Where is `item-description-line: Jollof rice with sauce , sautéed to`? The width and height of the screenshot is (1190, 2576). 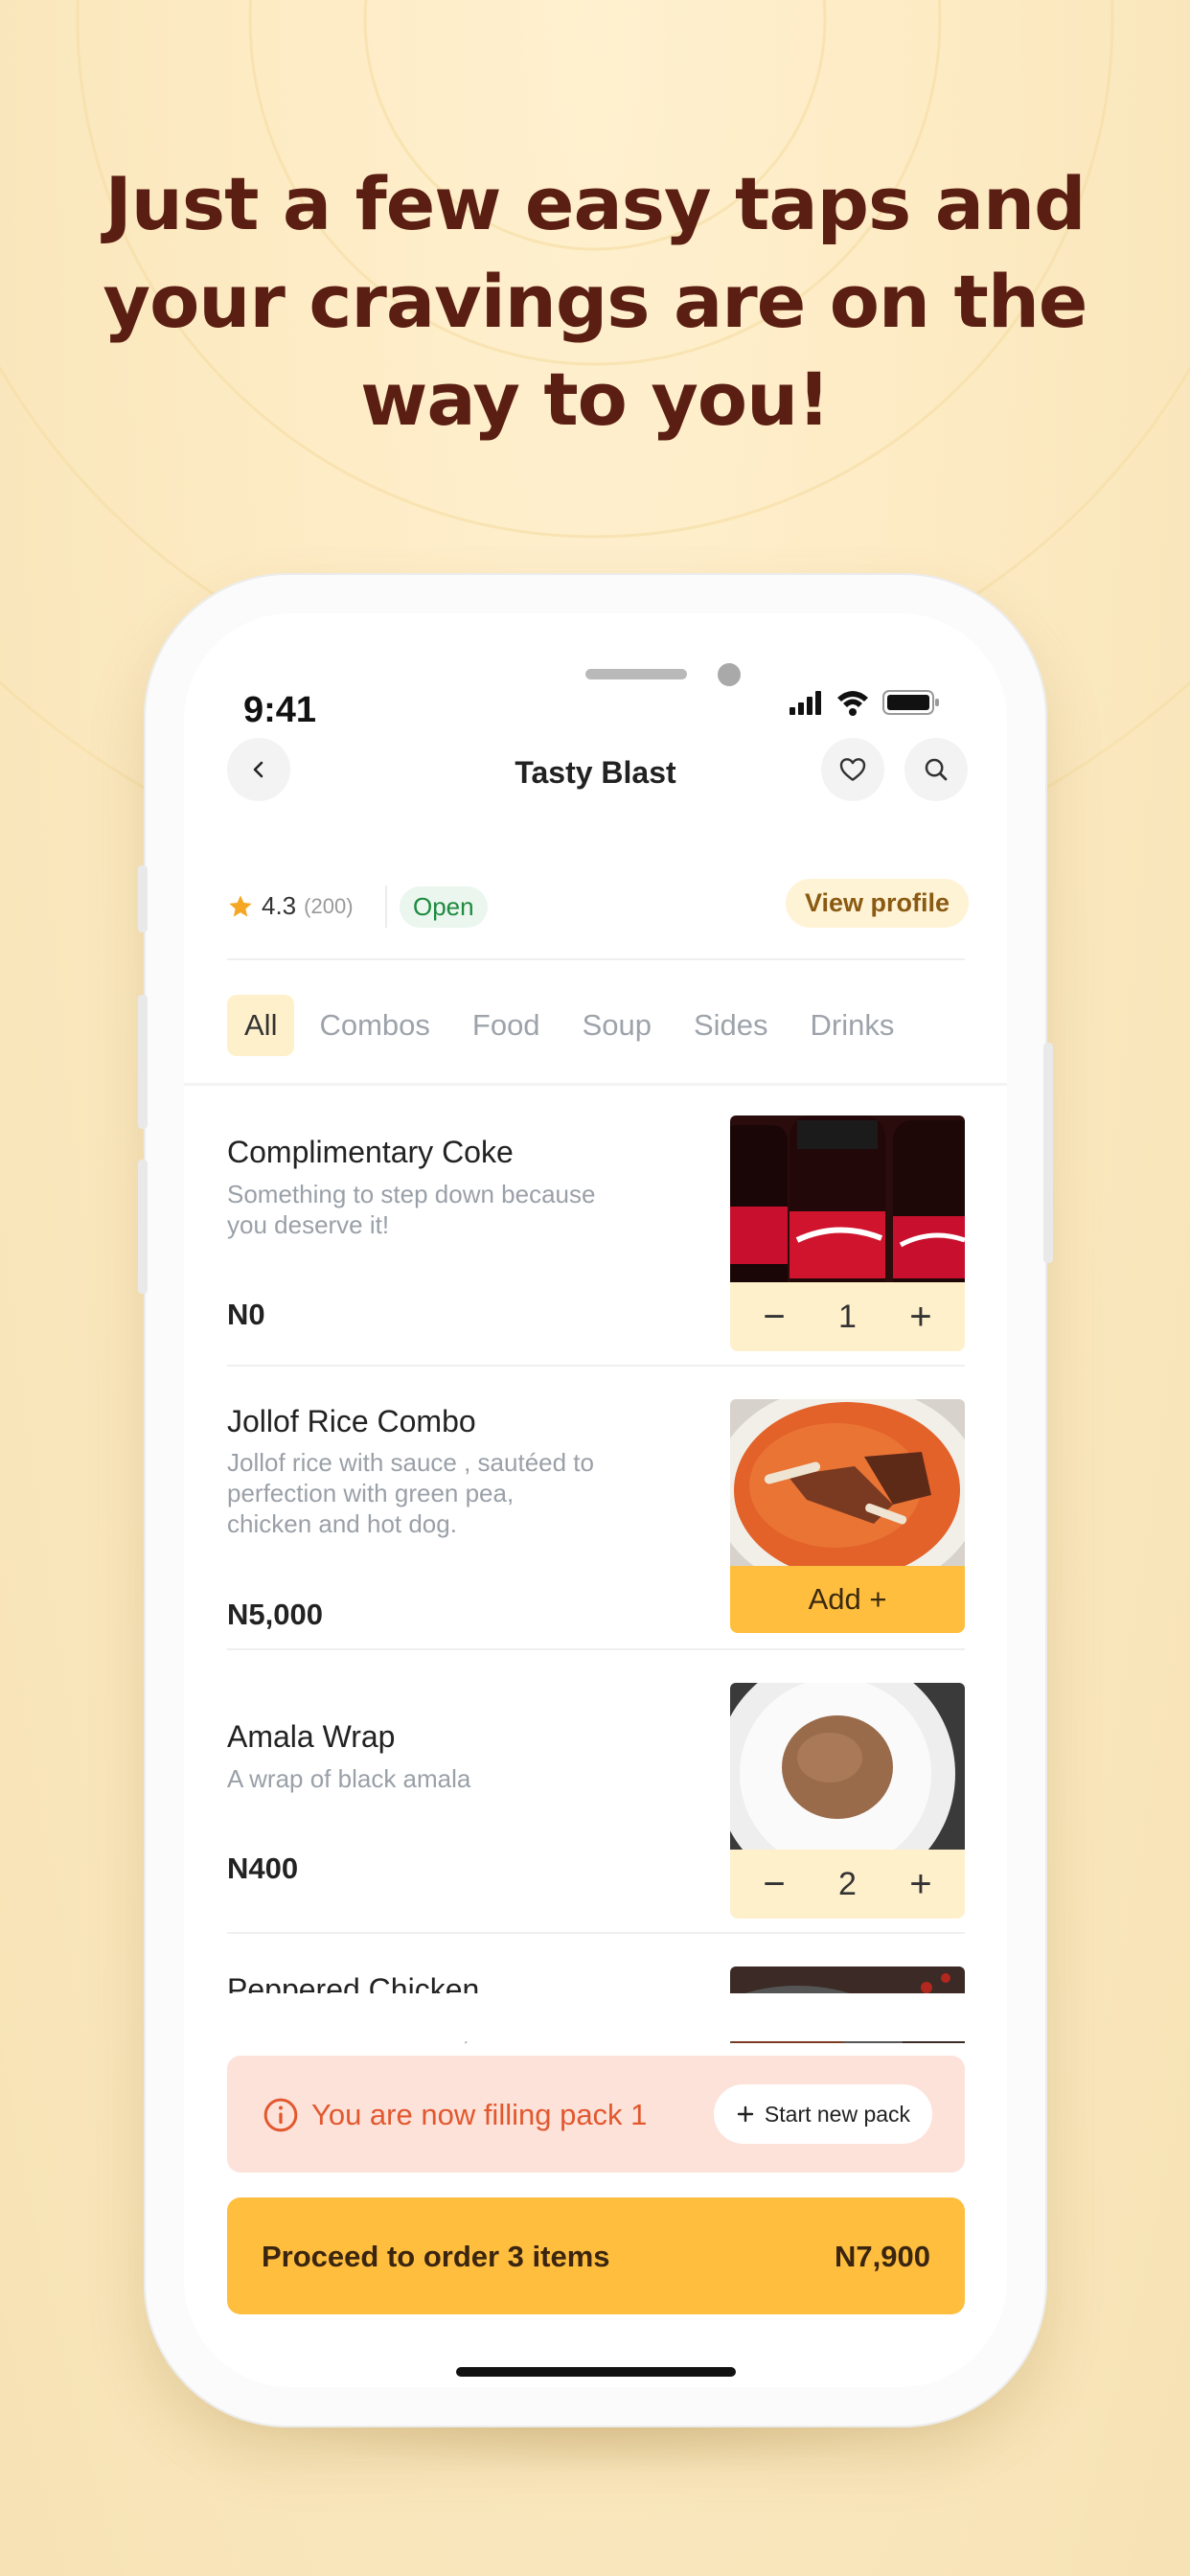 item-description-line: Jollof rice with sauce , sautéed to is located at coordinates (411, 1462).